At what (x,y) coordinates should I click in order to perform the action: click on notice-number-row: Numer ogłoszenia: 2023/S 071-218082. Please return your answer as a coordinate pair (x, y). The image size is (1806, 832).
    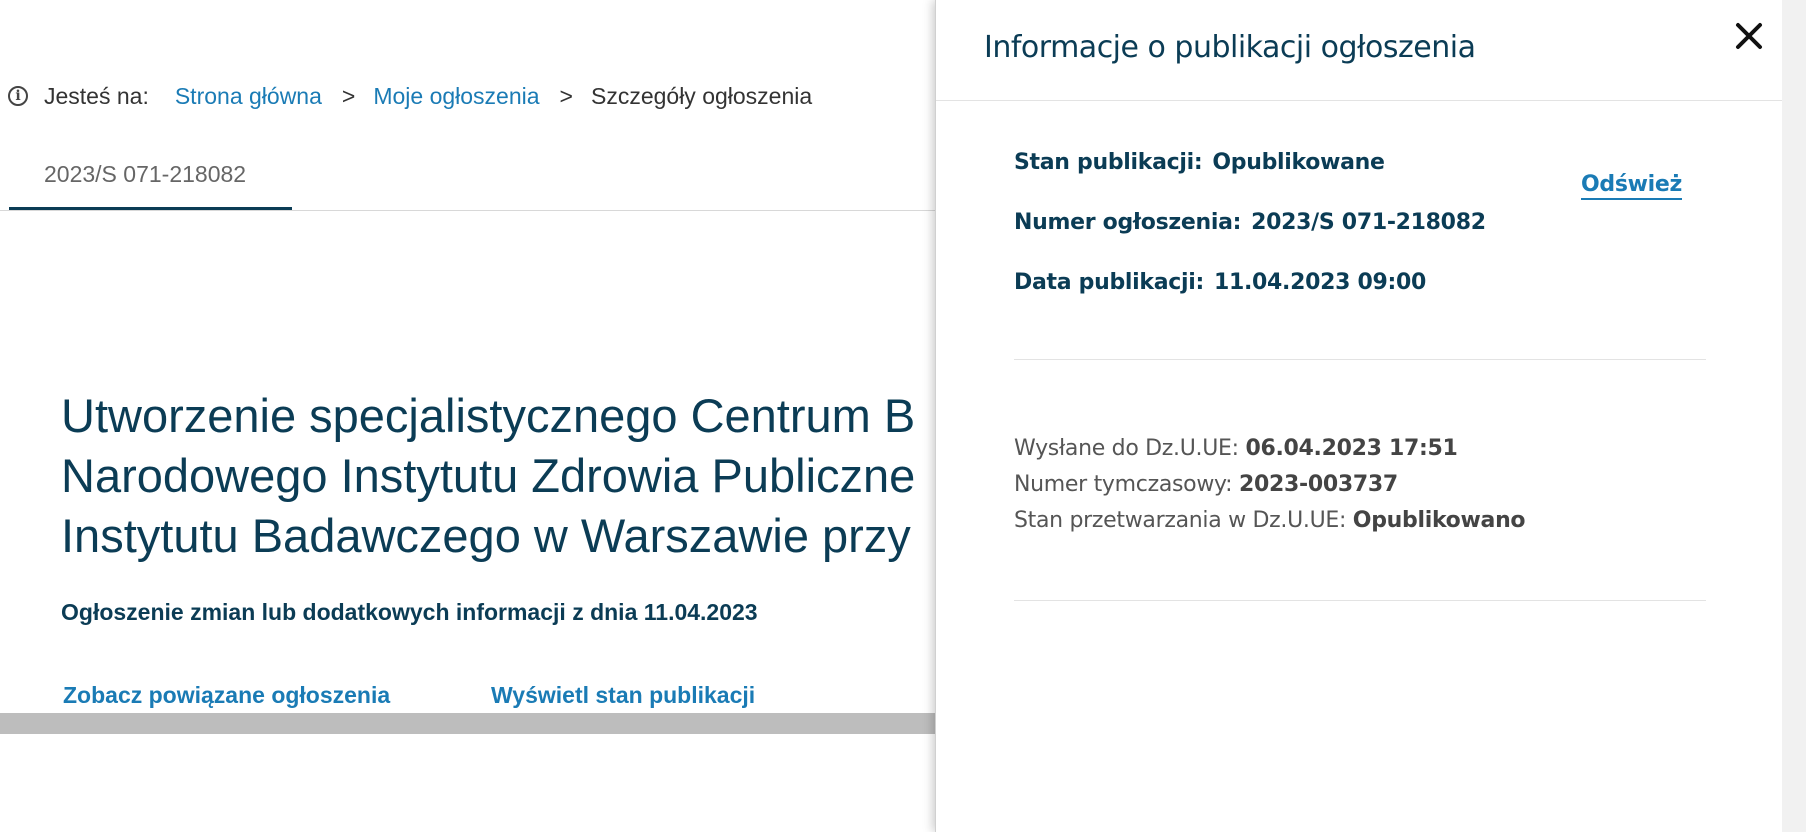
    Looking at the image, I should click on (1250, 222).